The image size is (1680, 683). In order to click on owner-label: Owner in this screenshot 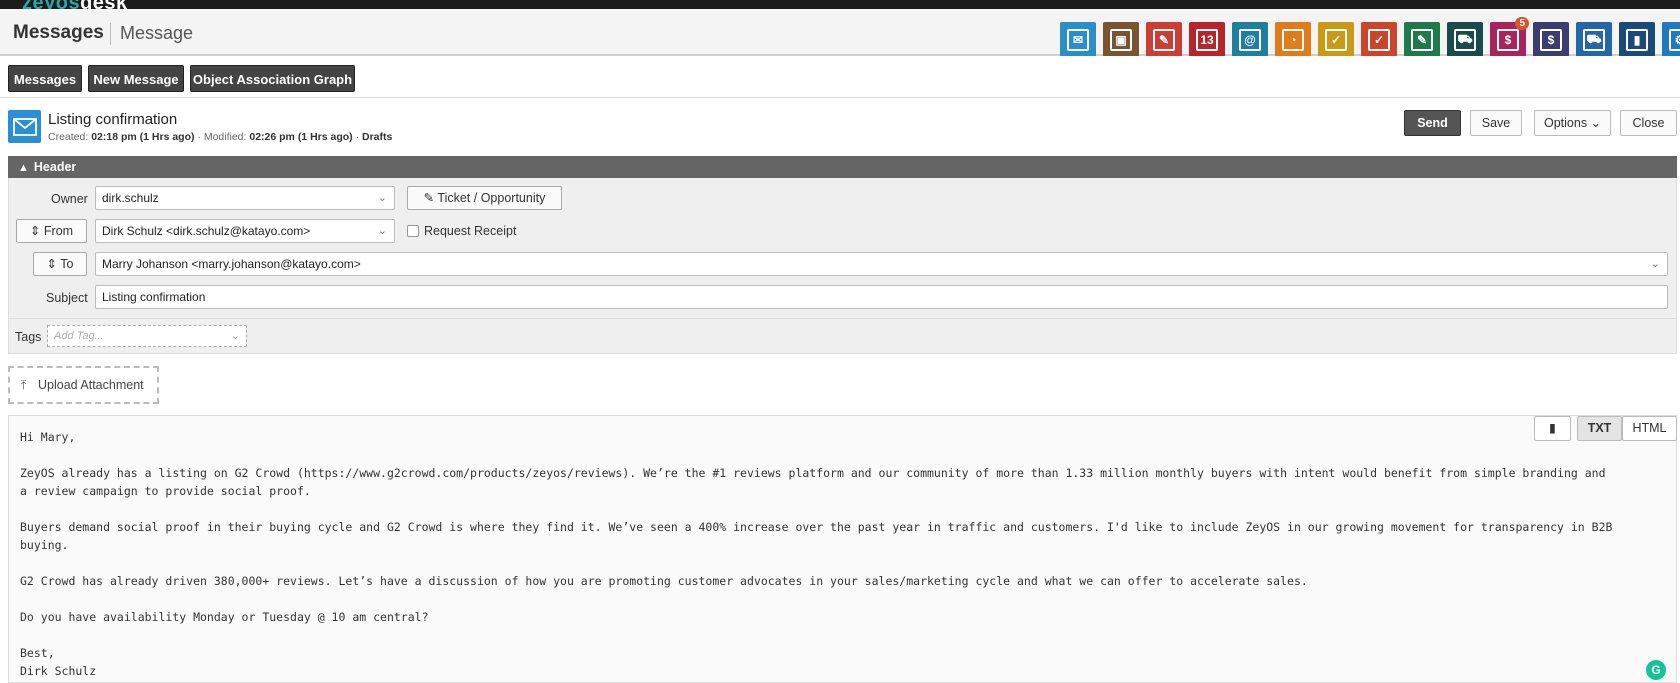, I will do `click(69, 199)`.